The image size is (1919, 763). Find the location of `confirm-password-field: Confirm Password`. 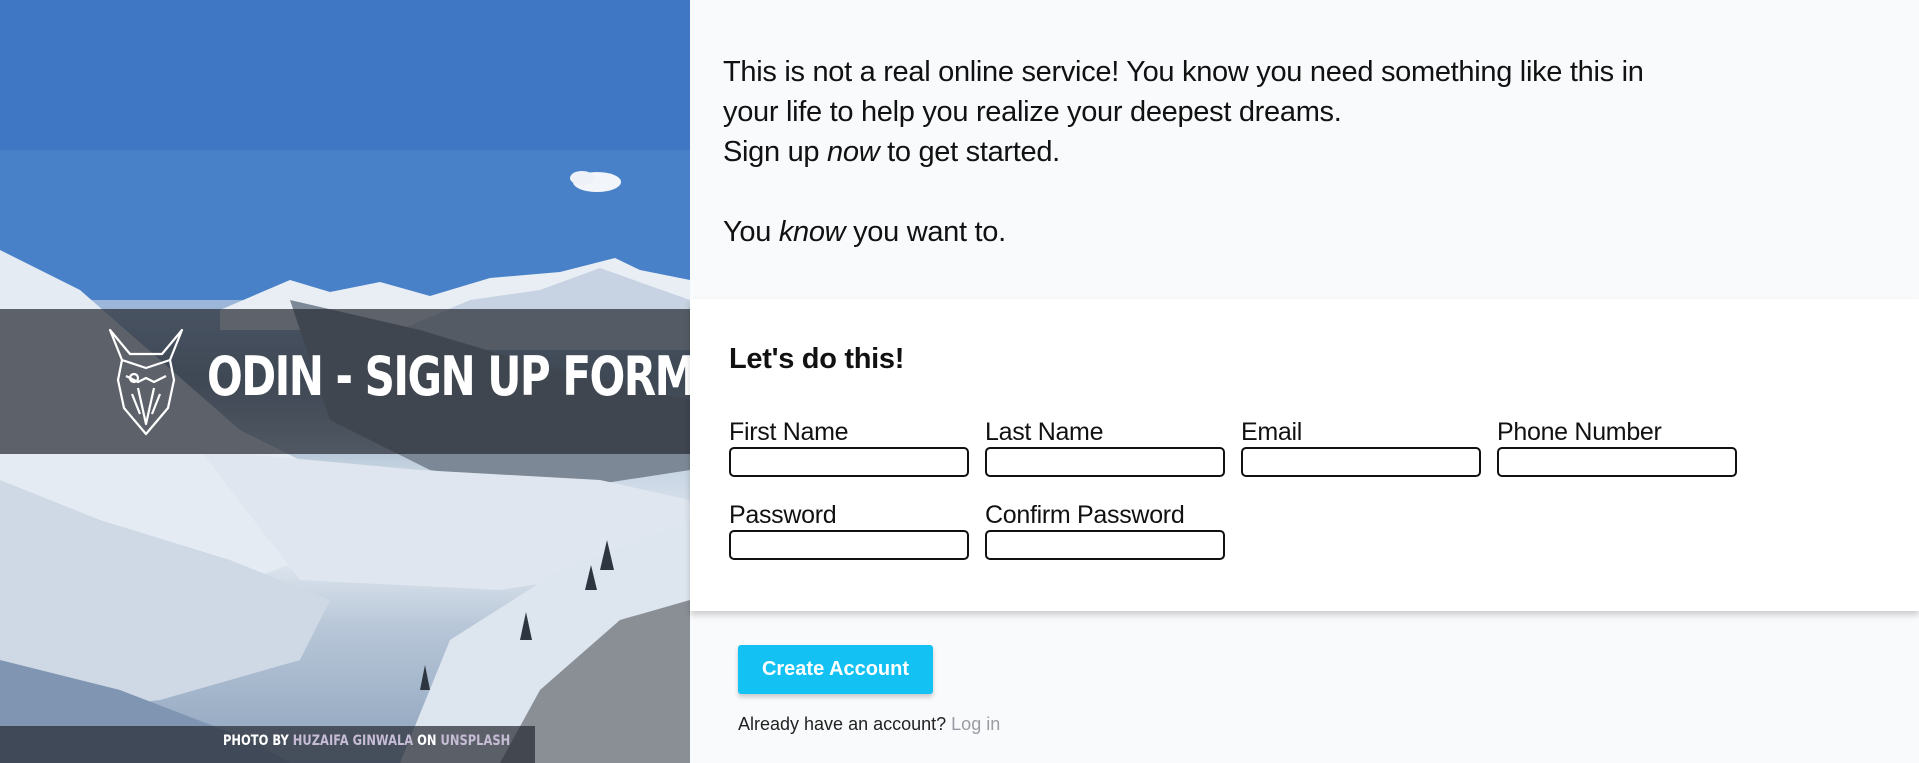

confirm-password-field: Confirm Password is located at coordinates (1105, 530).